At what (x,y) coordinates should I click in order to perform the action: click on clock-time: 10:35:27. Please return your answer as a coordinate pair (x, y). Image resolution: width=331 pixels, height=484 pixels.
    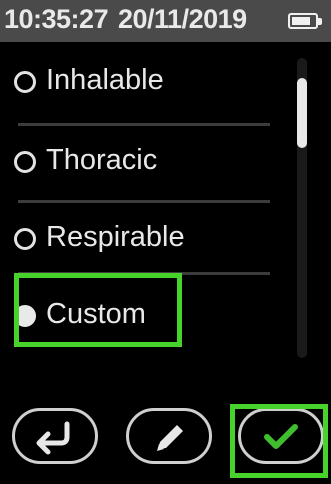
    Looking at the image, I should click on (56, 19).